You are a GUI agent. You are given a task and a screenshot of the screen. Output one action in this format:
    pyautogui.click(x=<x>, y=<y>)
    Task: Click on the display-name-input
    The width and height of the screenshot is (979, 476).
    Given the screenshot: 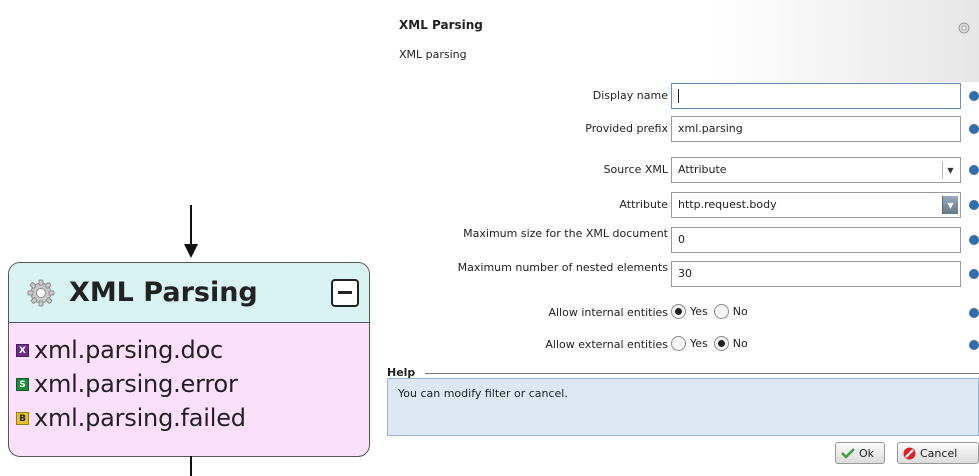 What is the action you would take?
    pyautogui.click(x=816, y=96)
    